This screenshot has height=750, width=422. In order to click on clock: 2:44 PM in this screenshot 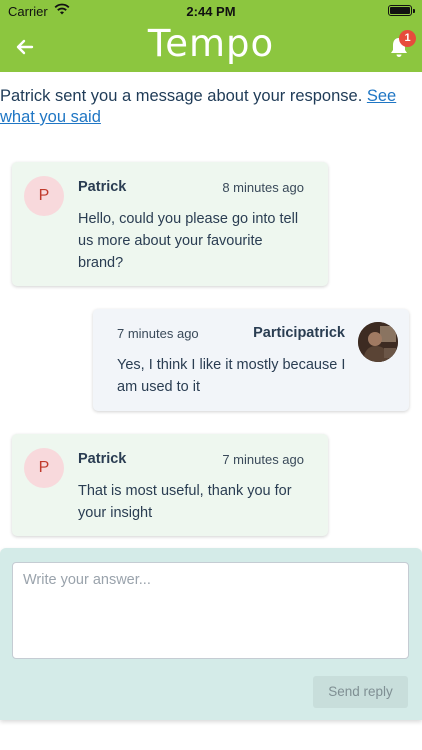, I will do `click(211, 11)`.